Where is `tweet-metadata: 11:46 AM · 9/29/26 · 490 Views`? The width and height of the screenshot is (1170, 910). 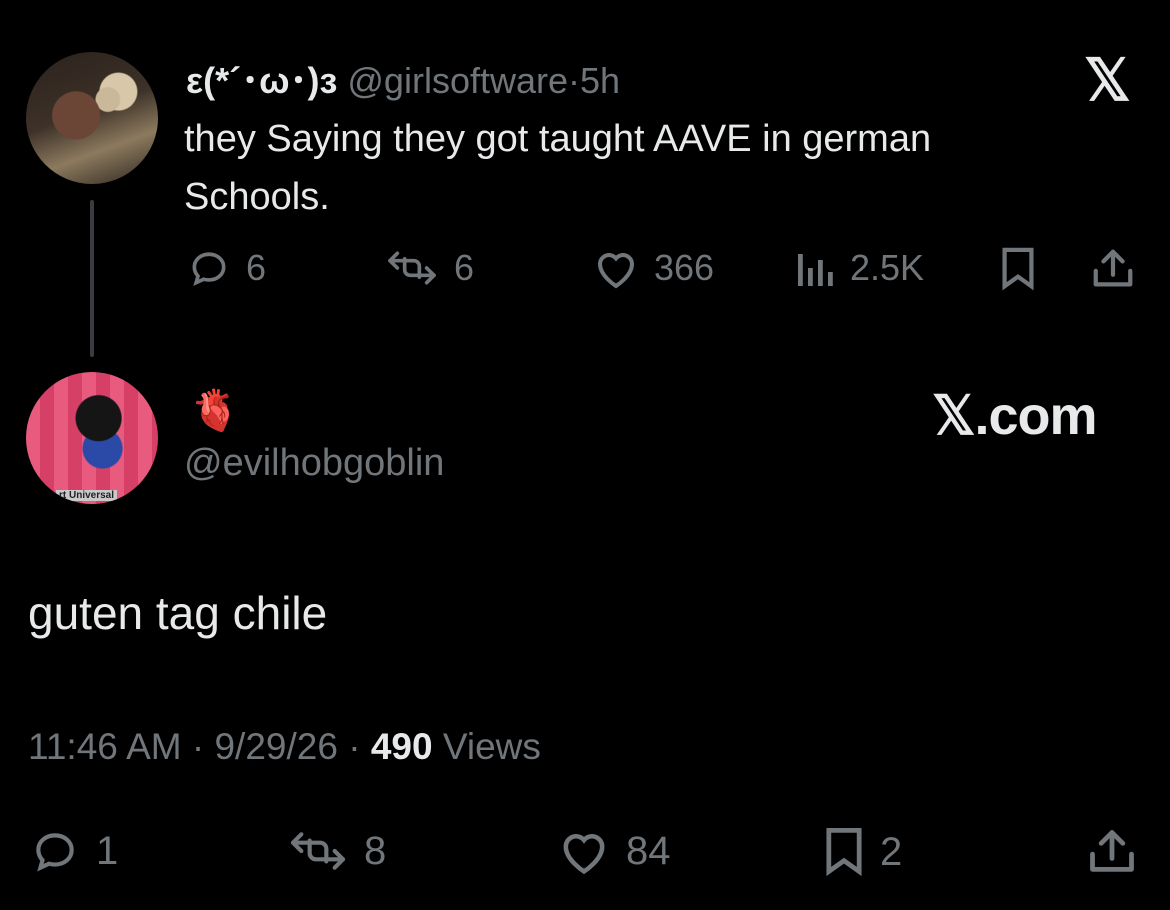
tweet-metadata: 11:46 AM · 9/29/26 · 490 Views is located at coordinates (284, 747).